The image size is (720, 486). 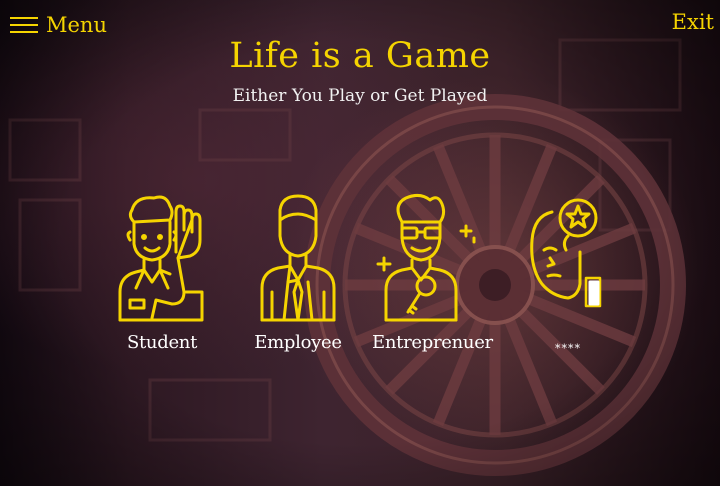 What do you see at coordinates (161, 258) in the screenshot?
I see `student-icon` at bounding box center [161, 258].